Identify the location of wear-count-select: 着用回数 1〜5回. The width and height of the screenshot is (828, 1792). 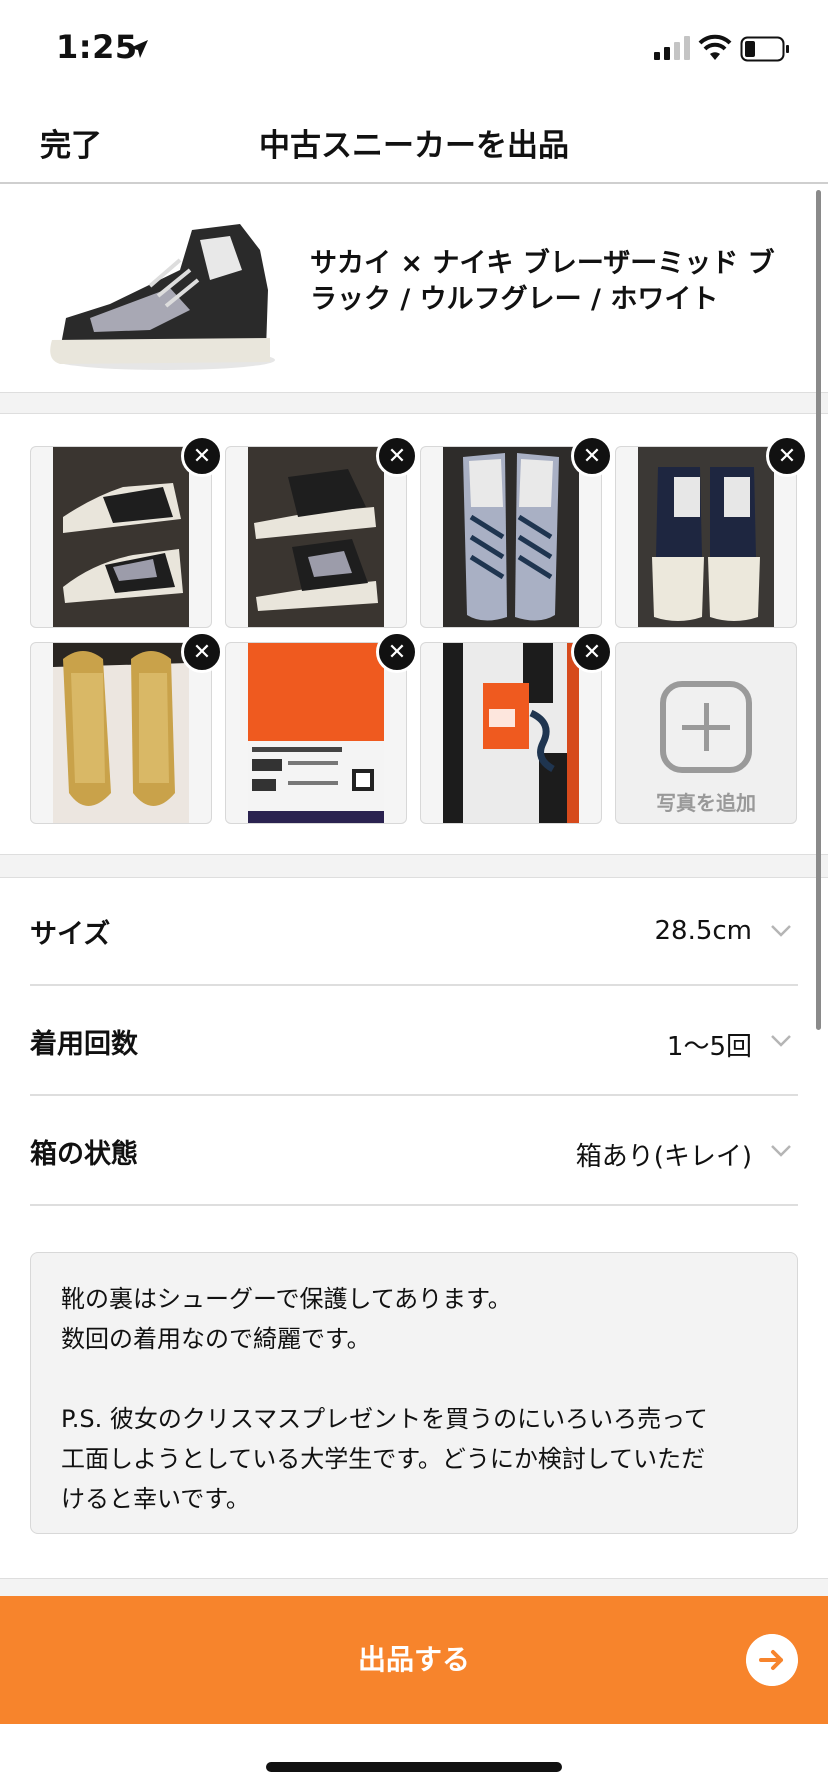
(414, 1042).